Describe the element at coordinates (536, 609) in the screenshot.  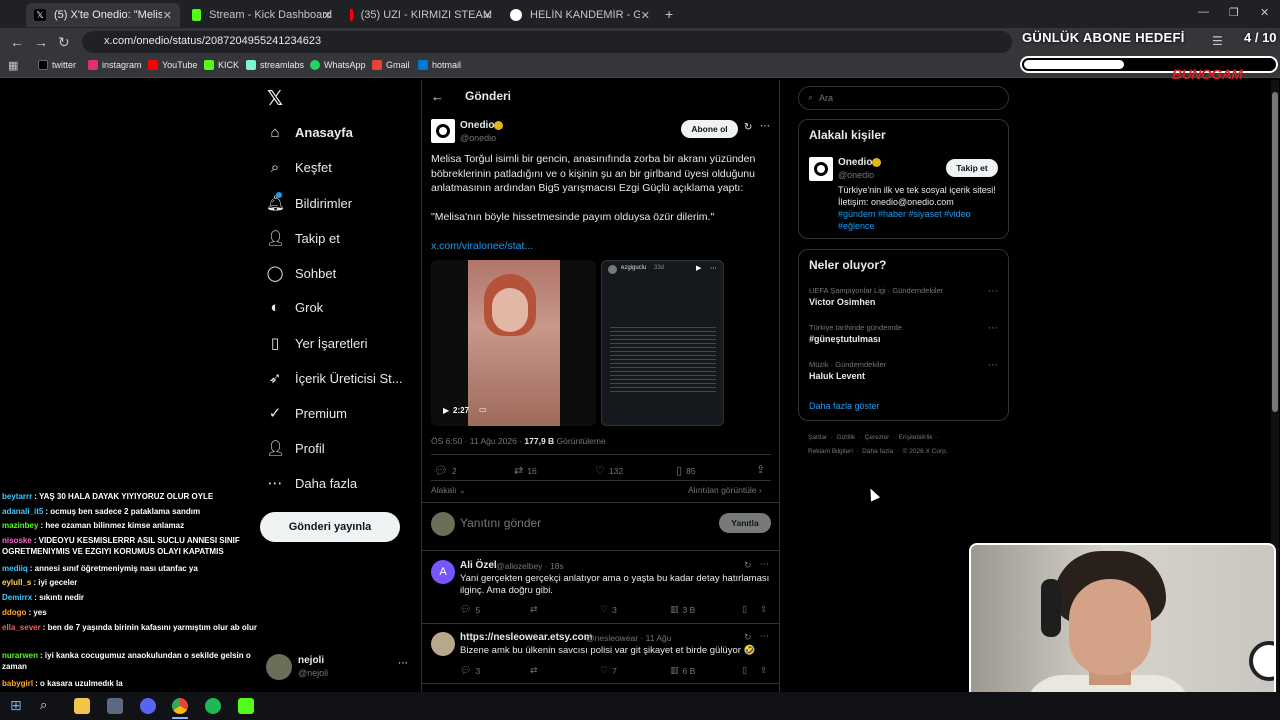
I see `repost-action: ⇄` at that location.